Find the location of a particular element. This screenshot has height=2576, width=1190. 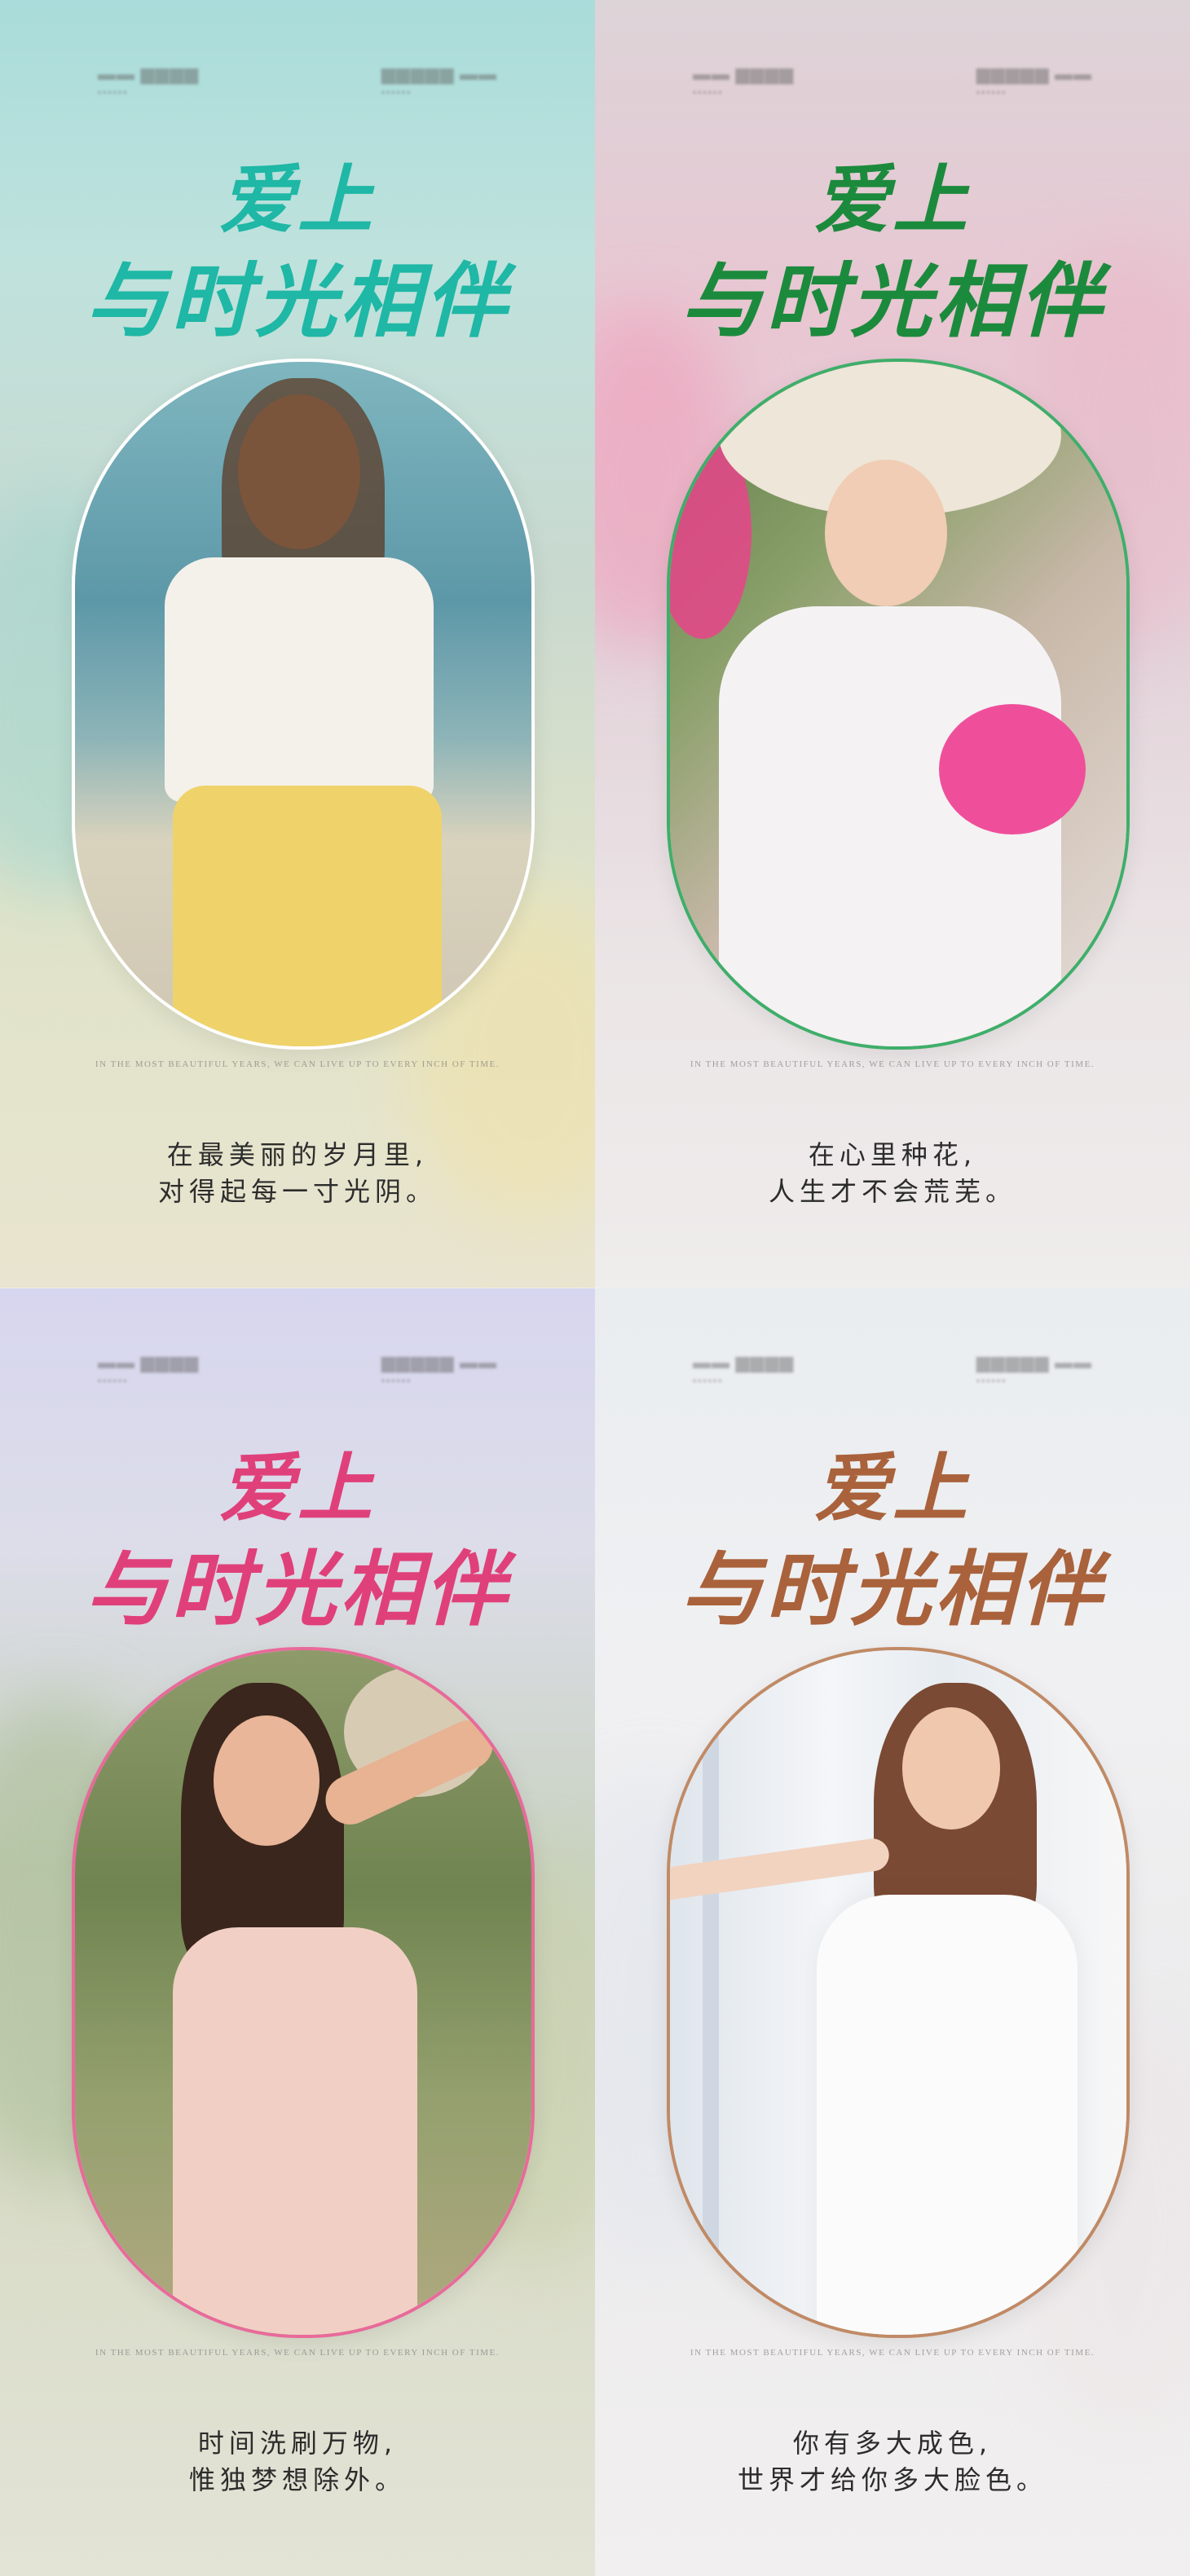

caption: 时间洗刷万物, 惟独梦想除外。 is located at coordinates (297, 2462).